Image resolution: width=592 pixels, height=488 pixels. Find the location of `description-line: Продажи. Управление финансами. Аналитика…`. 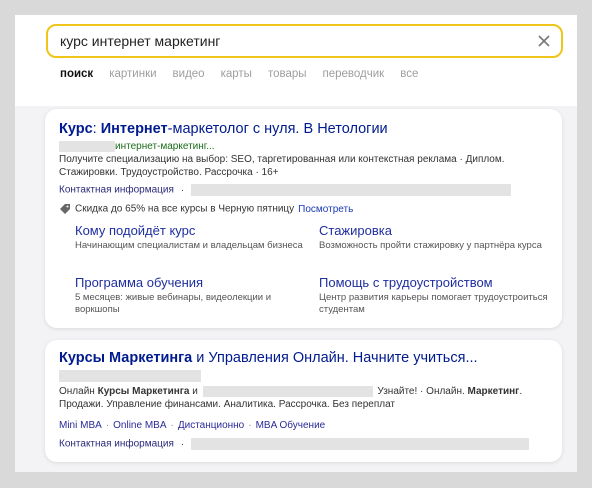

description-line: Продажи. Управление финансами. Аналитика… is located at coordinates (227, 404).